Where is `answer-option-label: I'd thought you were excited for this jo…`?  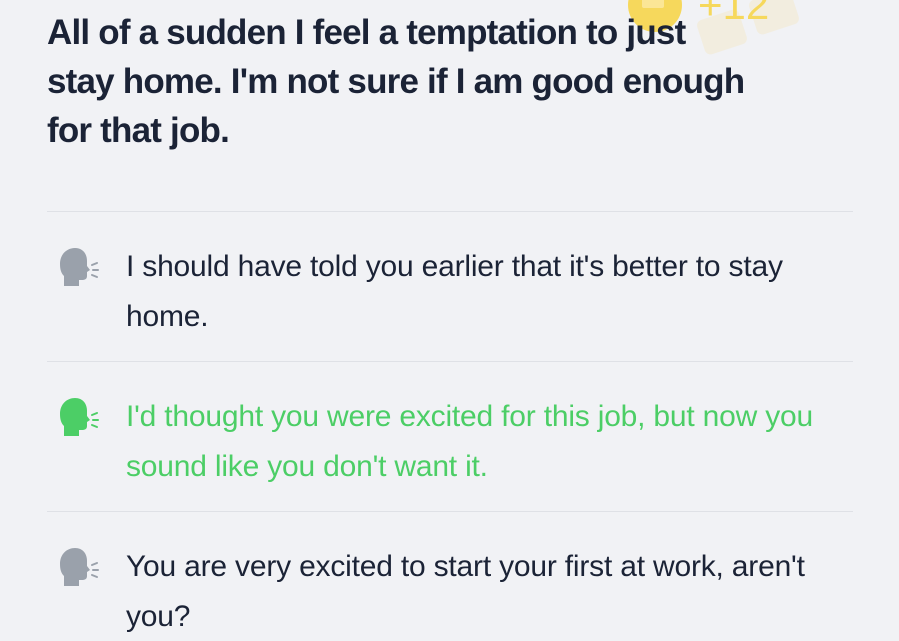
answer-option-label: I'd thought you were excited for this jo… is located at coordinates (470, 441).